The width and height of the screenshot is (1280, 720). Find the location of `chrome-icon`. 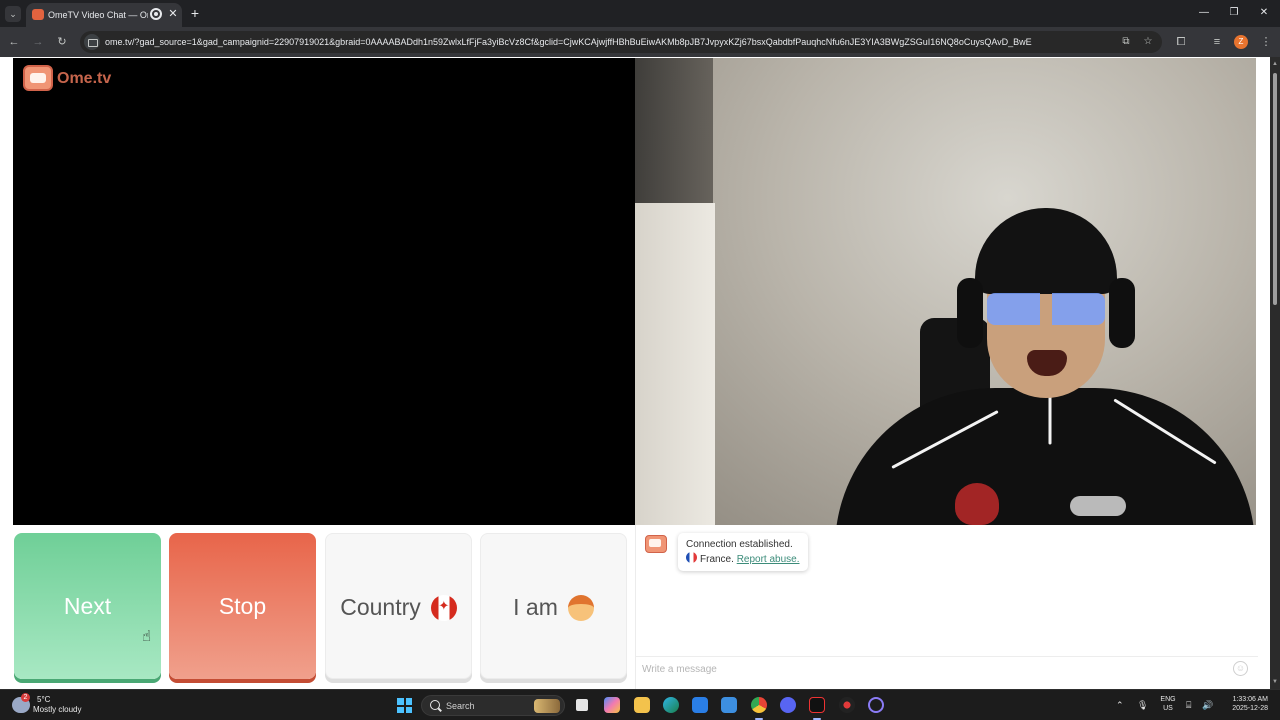

chrome-icon is located at coordinates (759, 705).